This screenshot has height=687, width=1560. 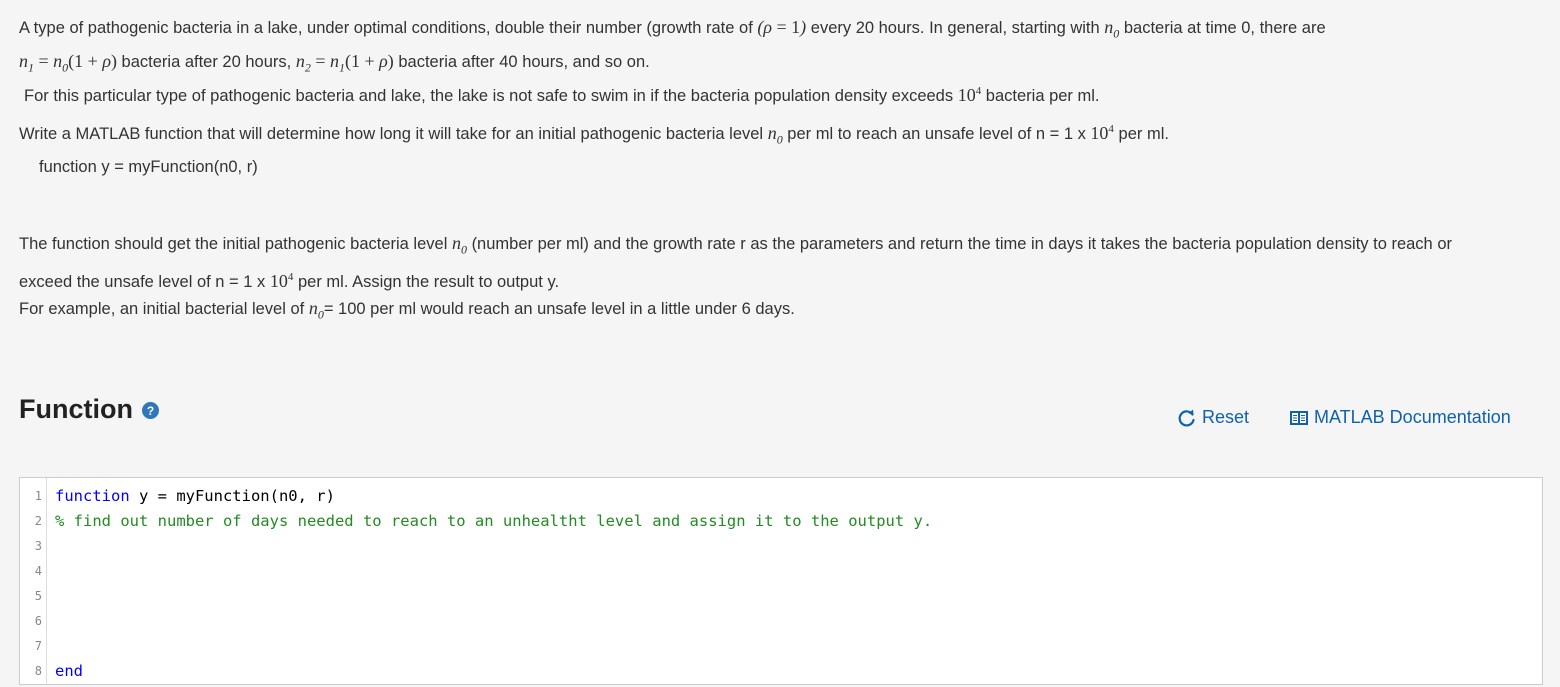 What do you see at coordinates (524, 61) in the screenshot?
I see `intro-text-5: bacteria after 40 hours, and so on.` at bounding box center [524, 61].